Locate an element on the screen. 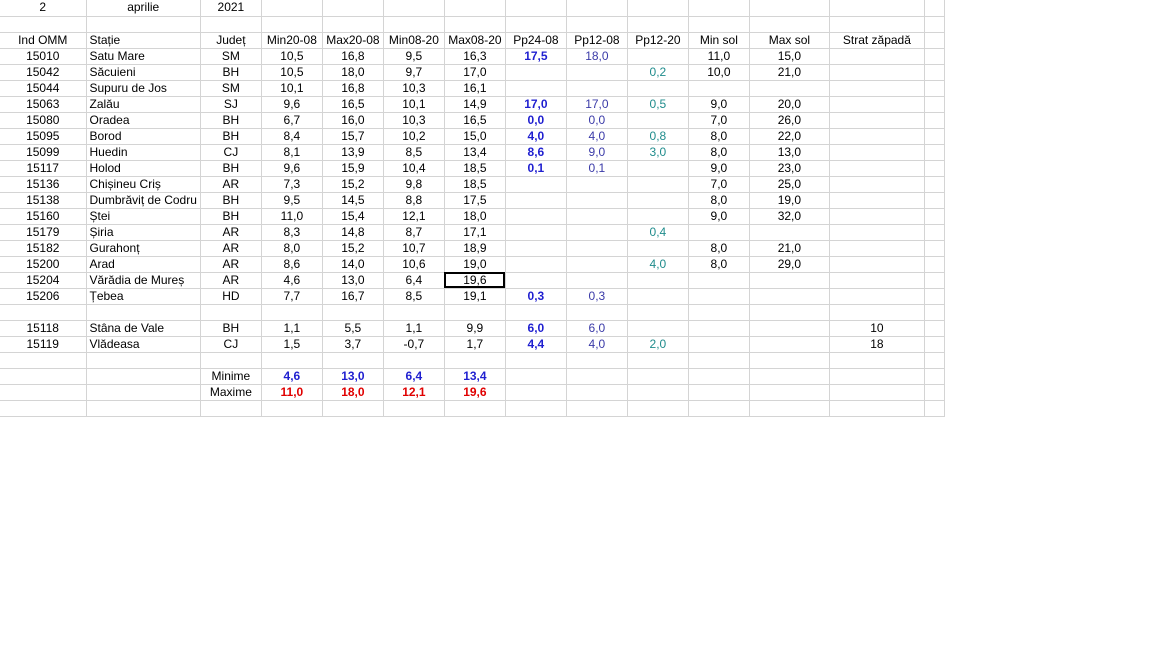 The image size is (1152, 648). data-cell: 1,7 is located at coordinates (475, 344).